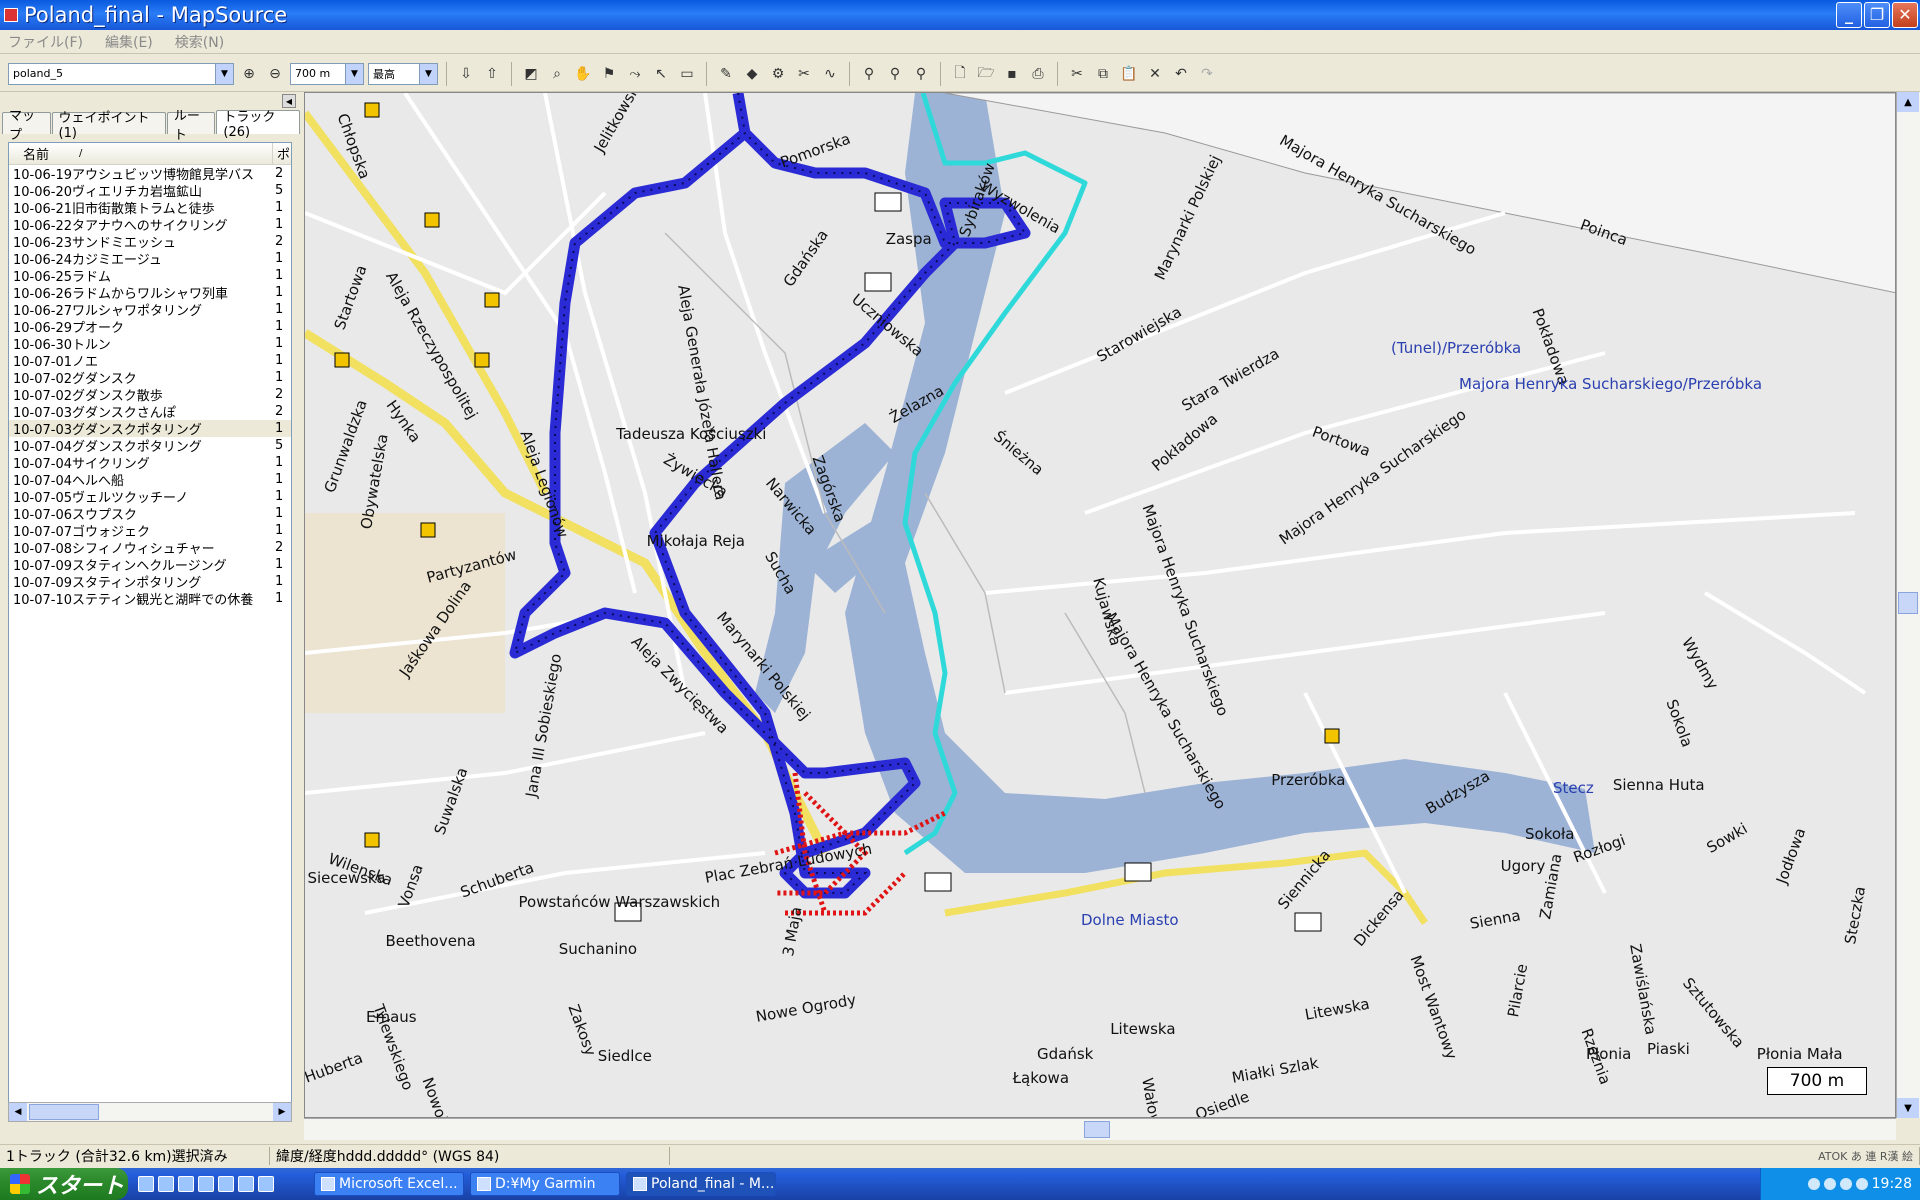  What do you see at coordinates (960, 74) in the screenshot?
I see `new-file-icon: 🗋` at bounding box center [960, 74].